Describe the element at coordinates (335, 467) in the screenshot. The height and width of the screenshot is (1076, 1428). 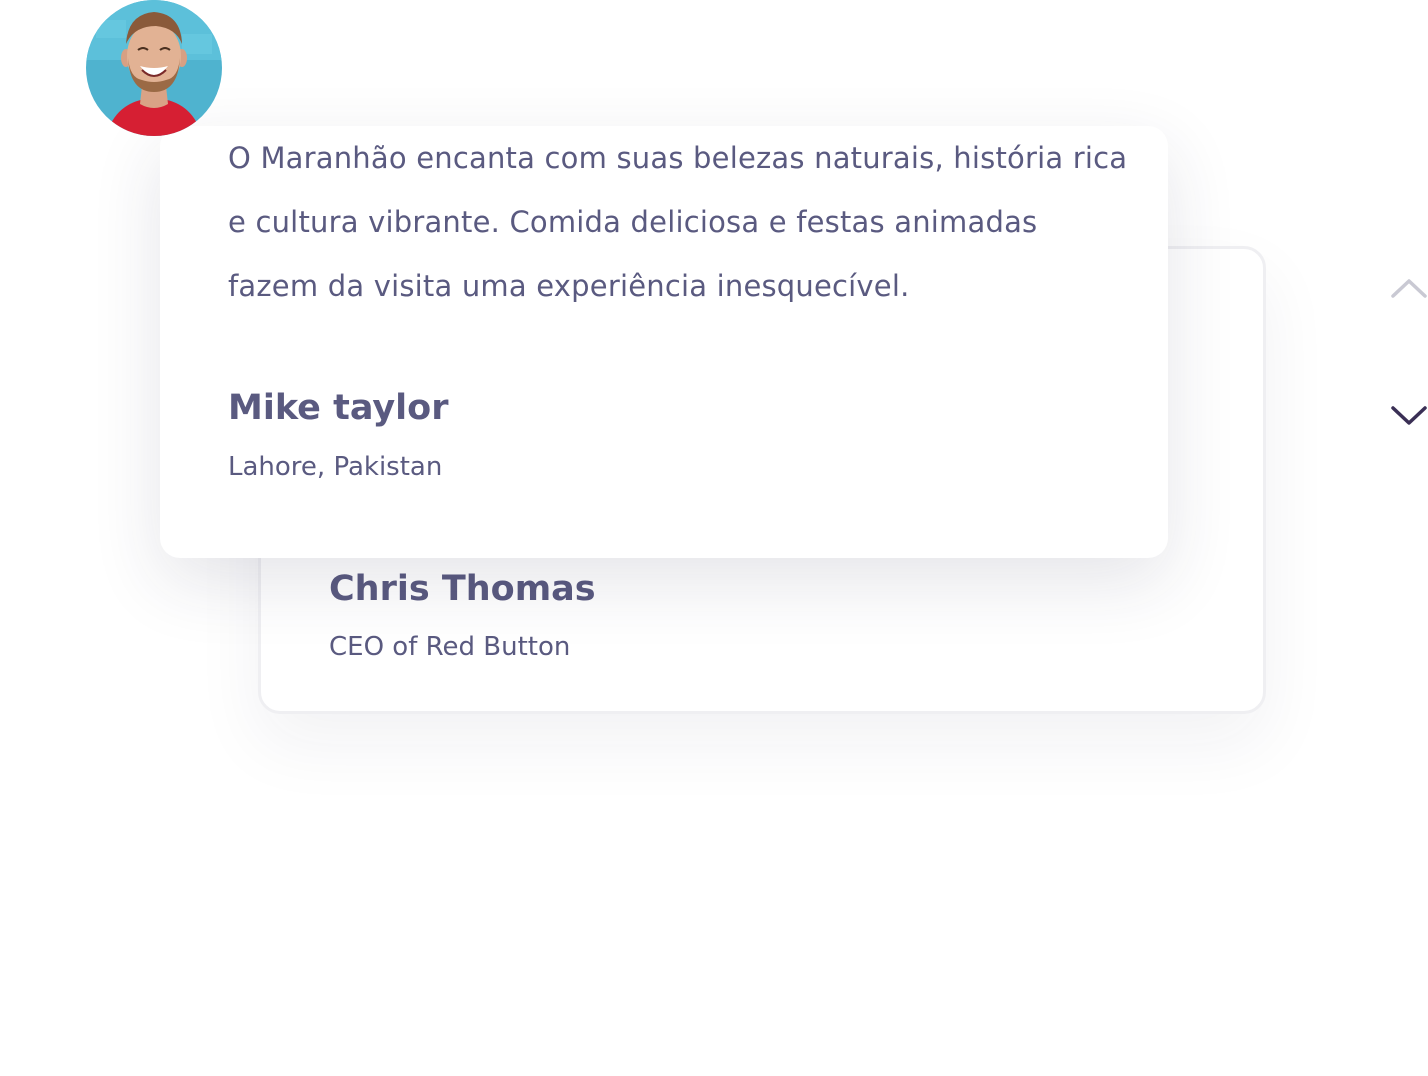
I see `testimonial-author-location: Lahore, Pakistan` at that location.